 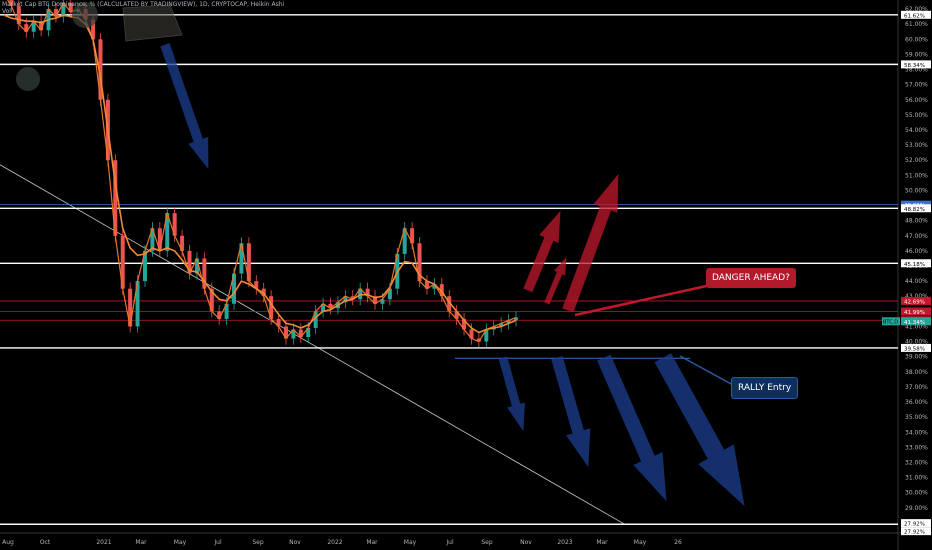 I want to click on y-tick-label: 56.00%, so click(x=916, y=100).